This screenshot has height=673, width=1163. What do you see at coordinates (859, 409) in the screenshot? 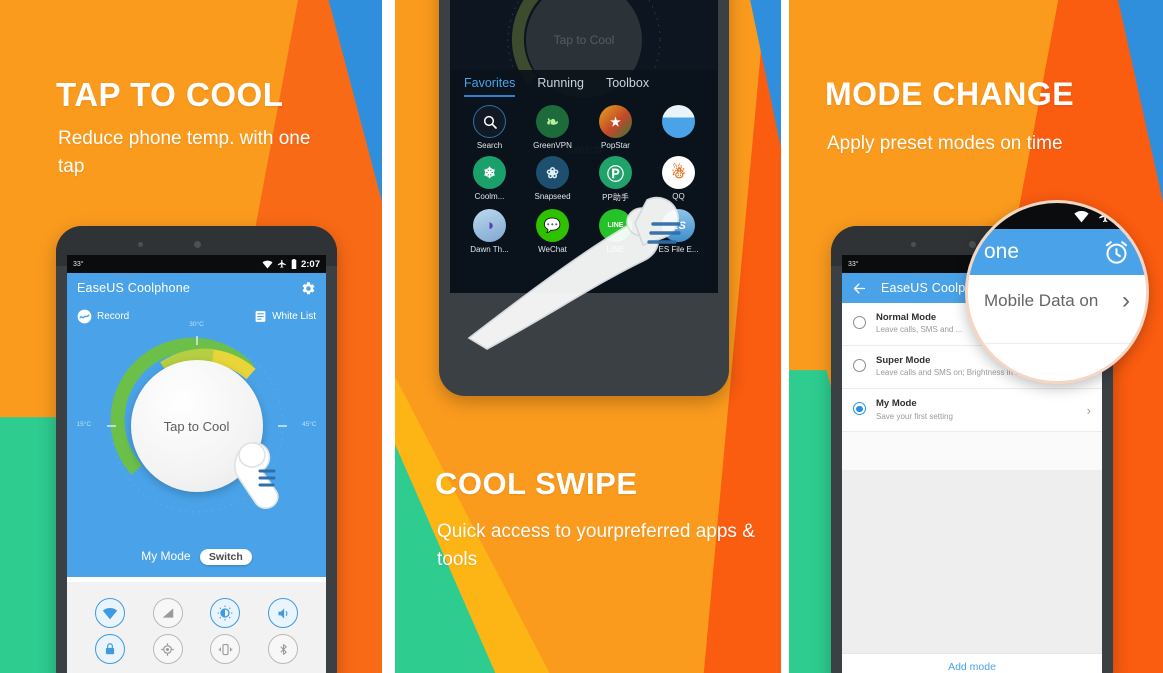
I see `mode-radio-selected` at bounding box center [859, 409].